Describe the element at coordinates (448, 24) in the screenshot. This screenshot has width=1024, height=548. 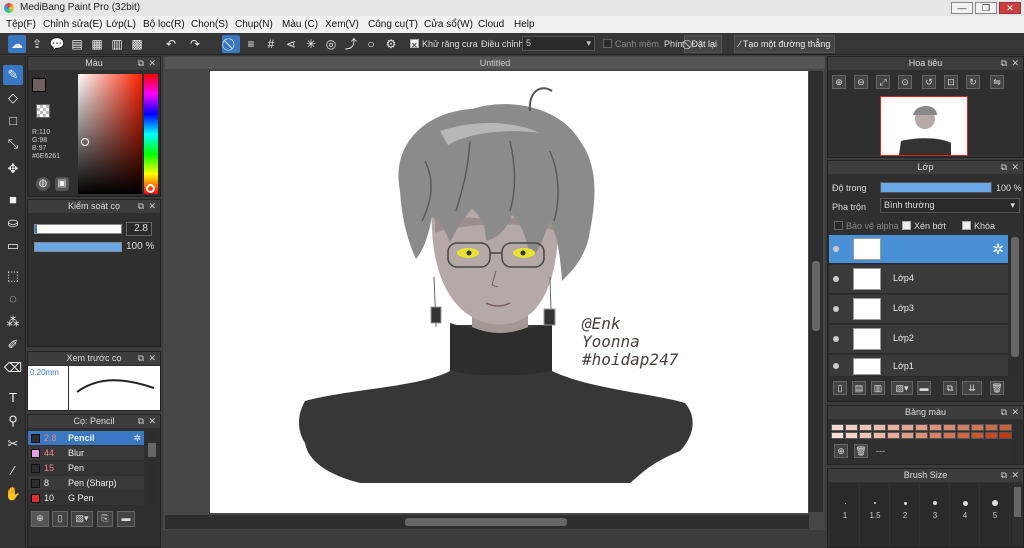
I see `menu-window: Cửa sổ(W)` at that location.